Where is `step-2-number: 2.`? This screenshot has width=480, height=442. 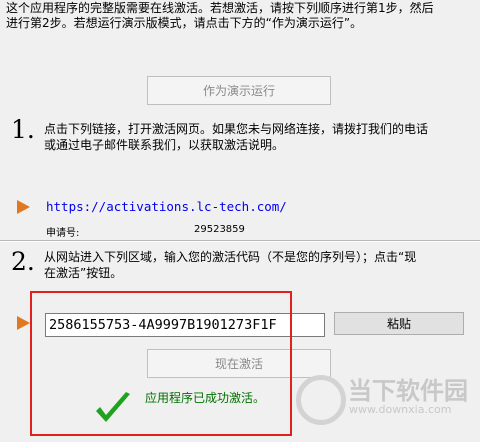
step-2-number: 2. is located at coordinates (23, 261).